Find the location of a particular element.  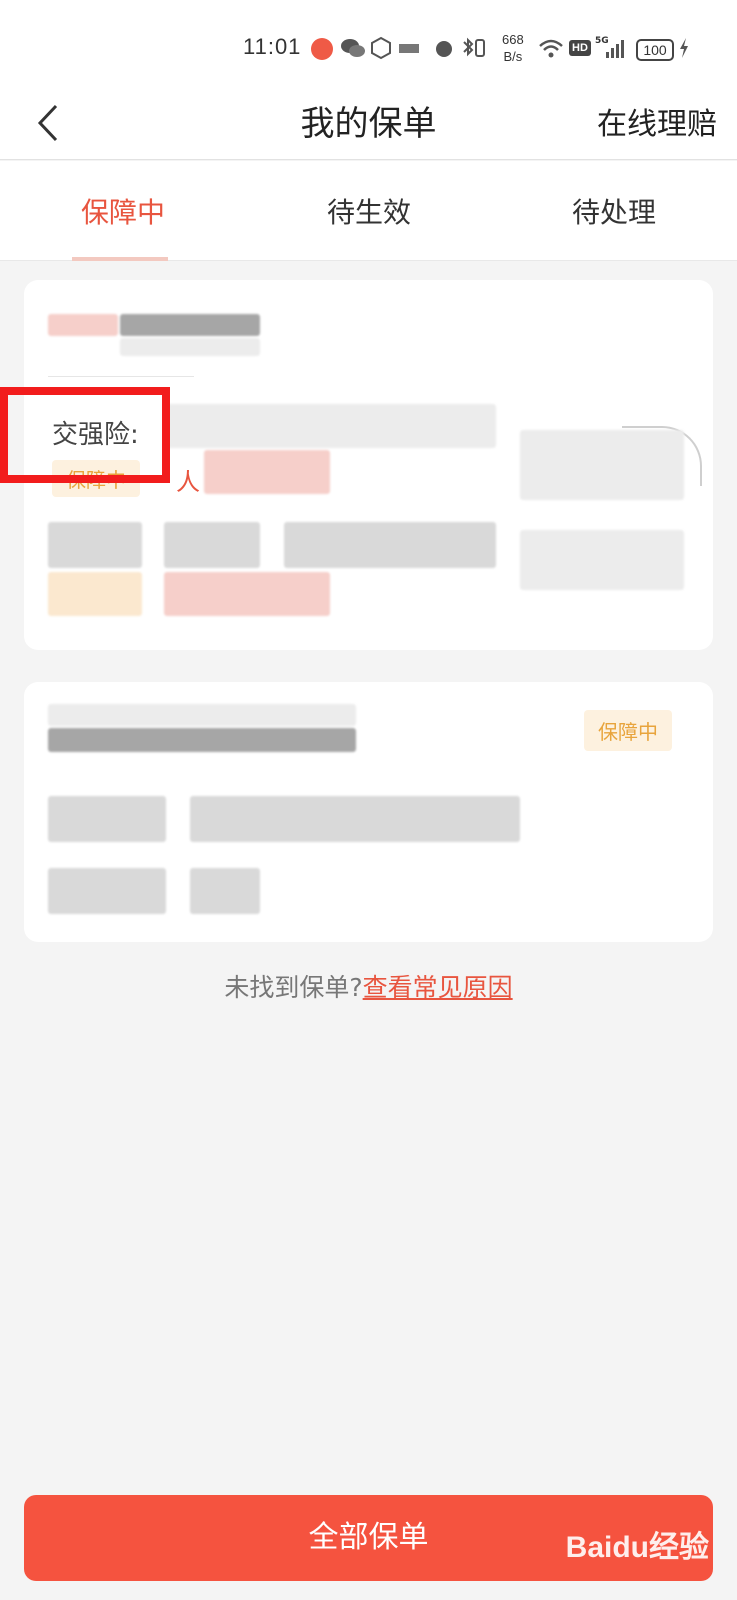

nav-header: 我的保单 在线理赔 is located at coordinates (368, 125).